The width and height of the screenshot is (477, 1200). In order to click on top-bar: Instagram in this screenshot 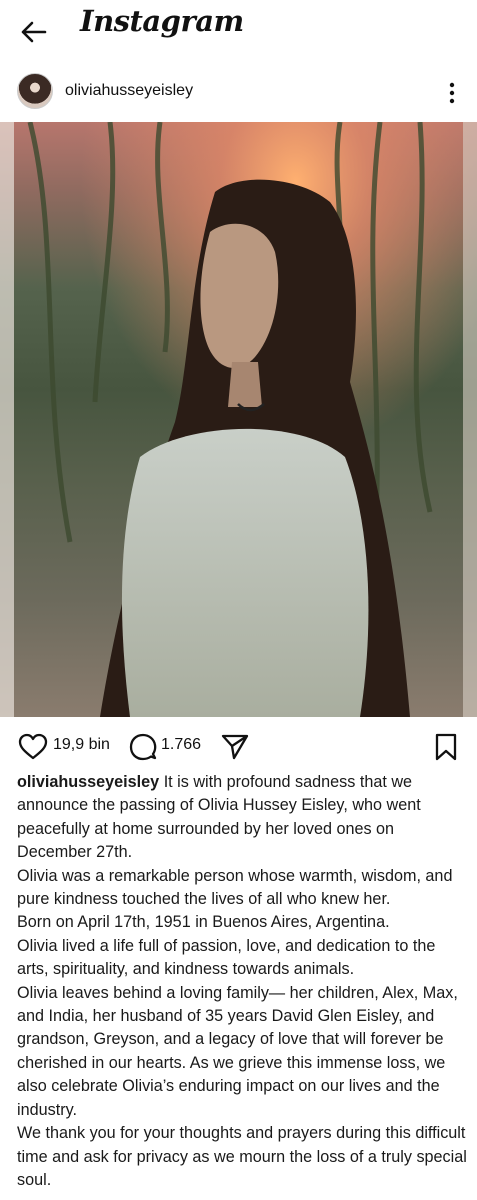, I will do `click(238, 31)`.